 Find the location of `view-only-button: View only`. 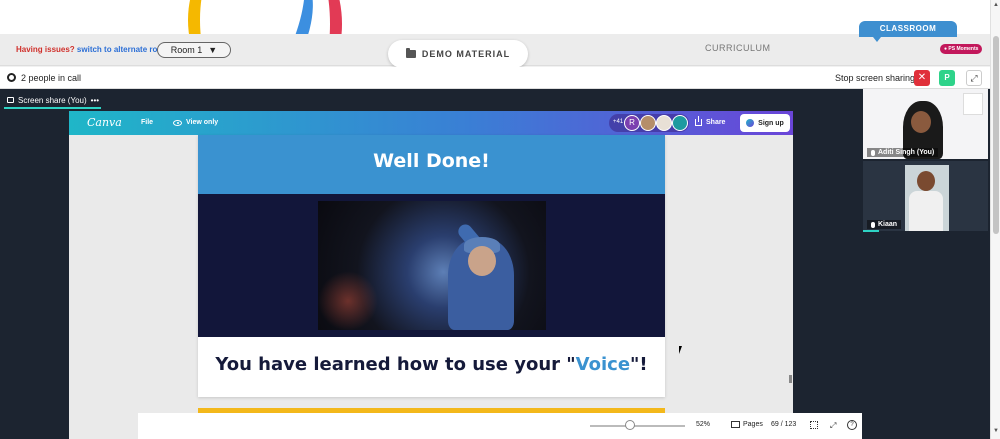

view-only-button: View only is located at coordinates (195, 122).